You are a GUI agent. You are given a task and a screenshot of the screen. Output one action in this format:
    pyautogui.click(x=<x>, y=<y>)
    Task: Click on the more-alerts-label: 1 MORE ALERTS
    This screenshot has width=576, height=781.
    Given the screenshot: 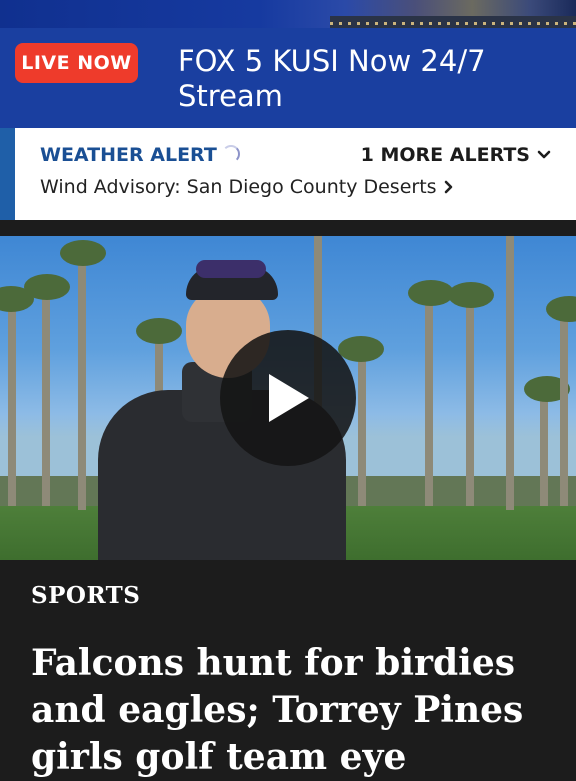 What is the action you would take?
    pyautogui.click(x=445, y=155)
    